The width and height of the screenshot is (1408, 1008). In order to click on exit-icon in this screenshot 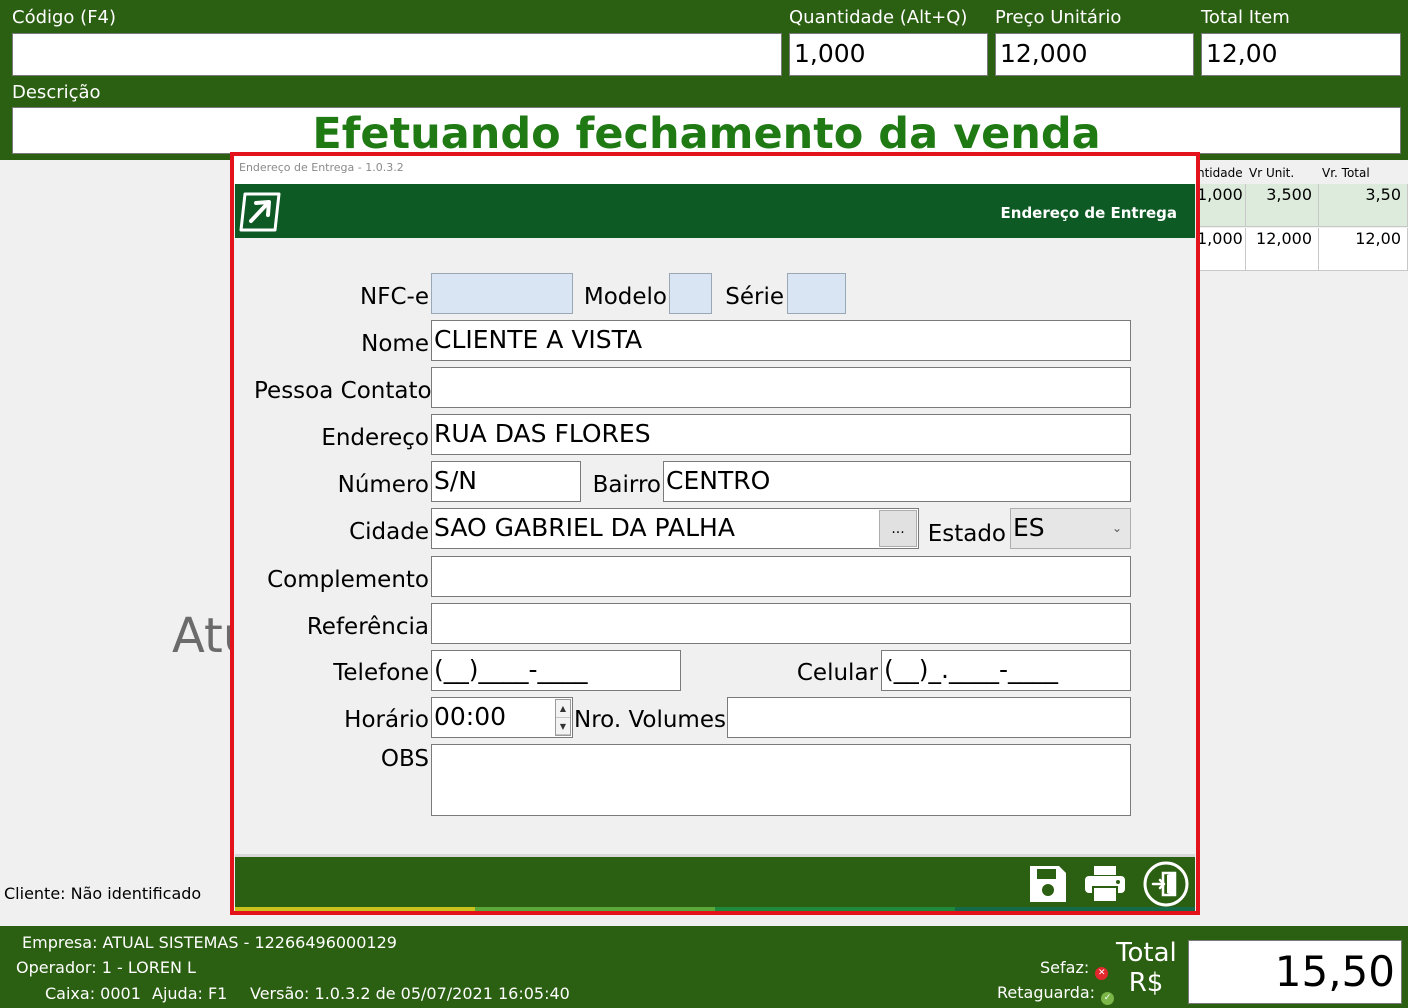, I will do `click(1166, 884)`.